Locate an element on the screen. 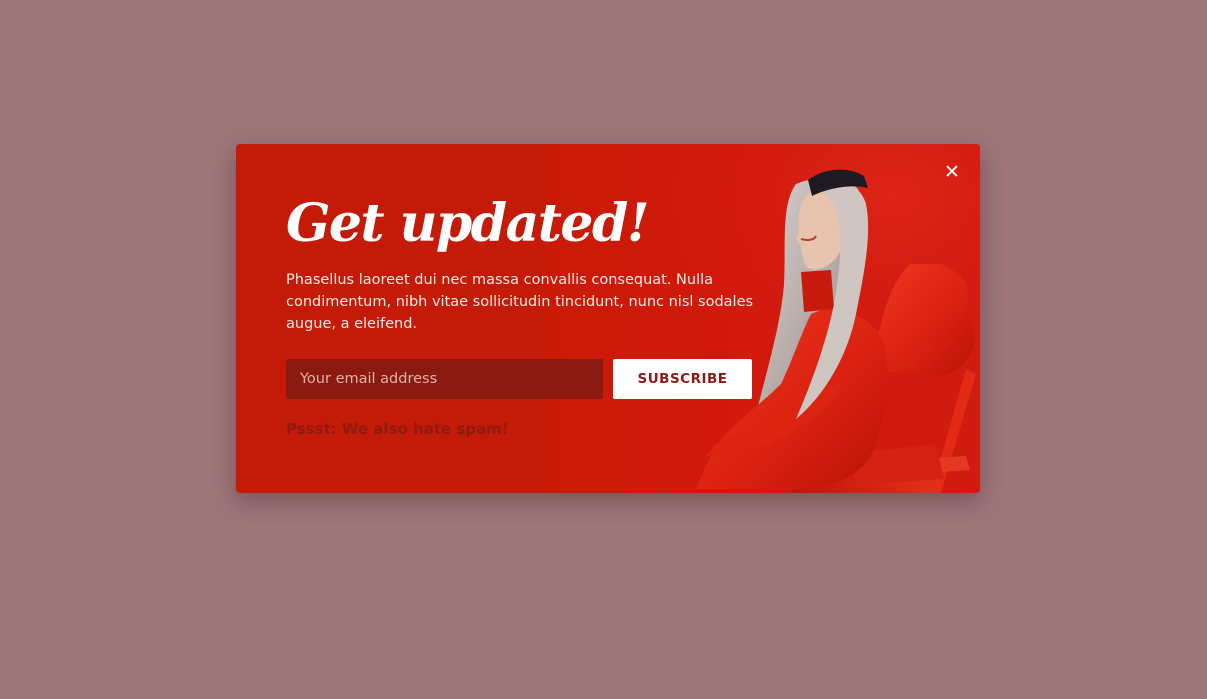 The image size is (1207, 699). spam-note: Pssst: We also hate spam! is located at coordinates (397, 429).